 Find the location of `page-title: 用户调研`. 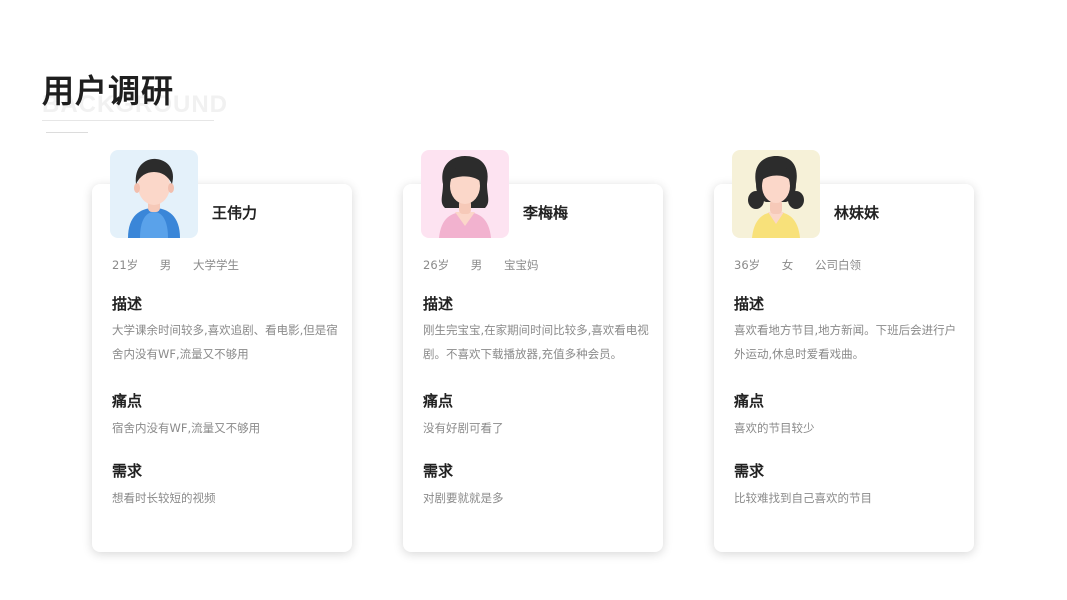

page-title: 用户调研 is located at coordinates (108, 91).